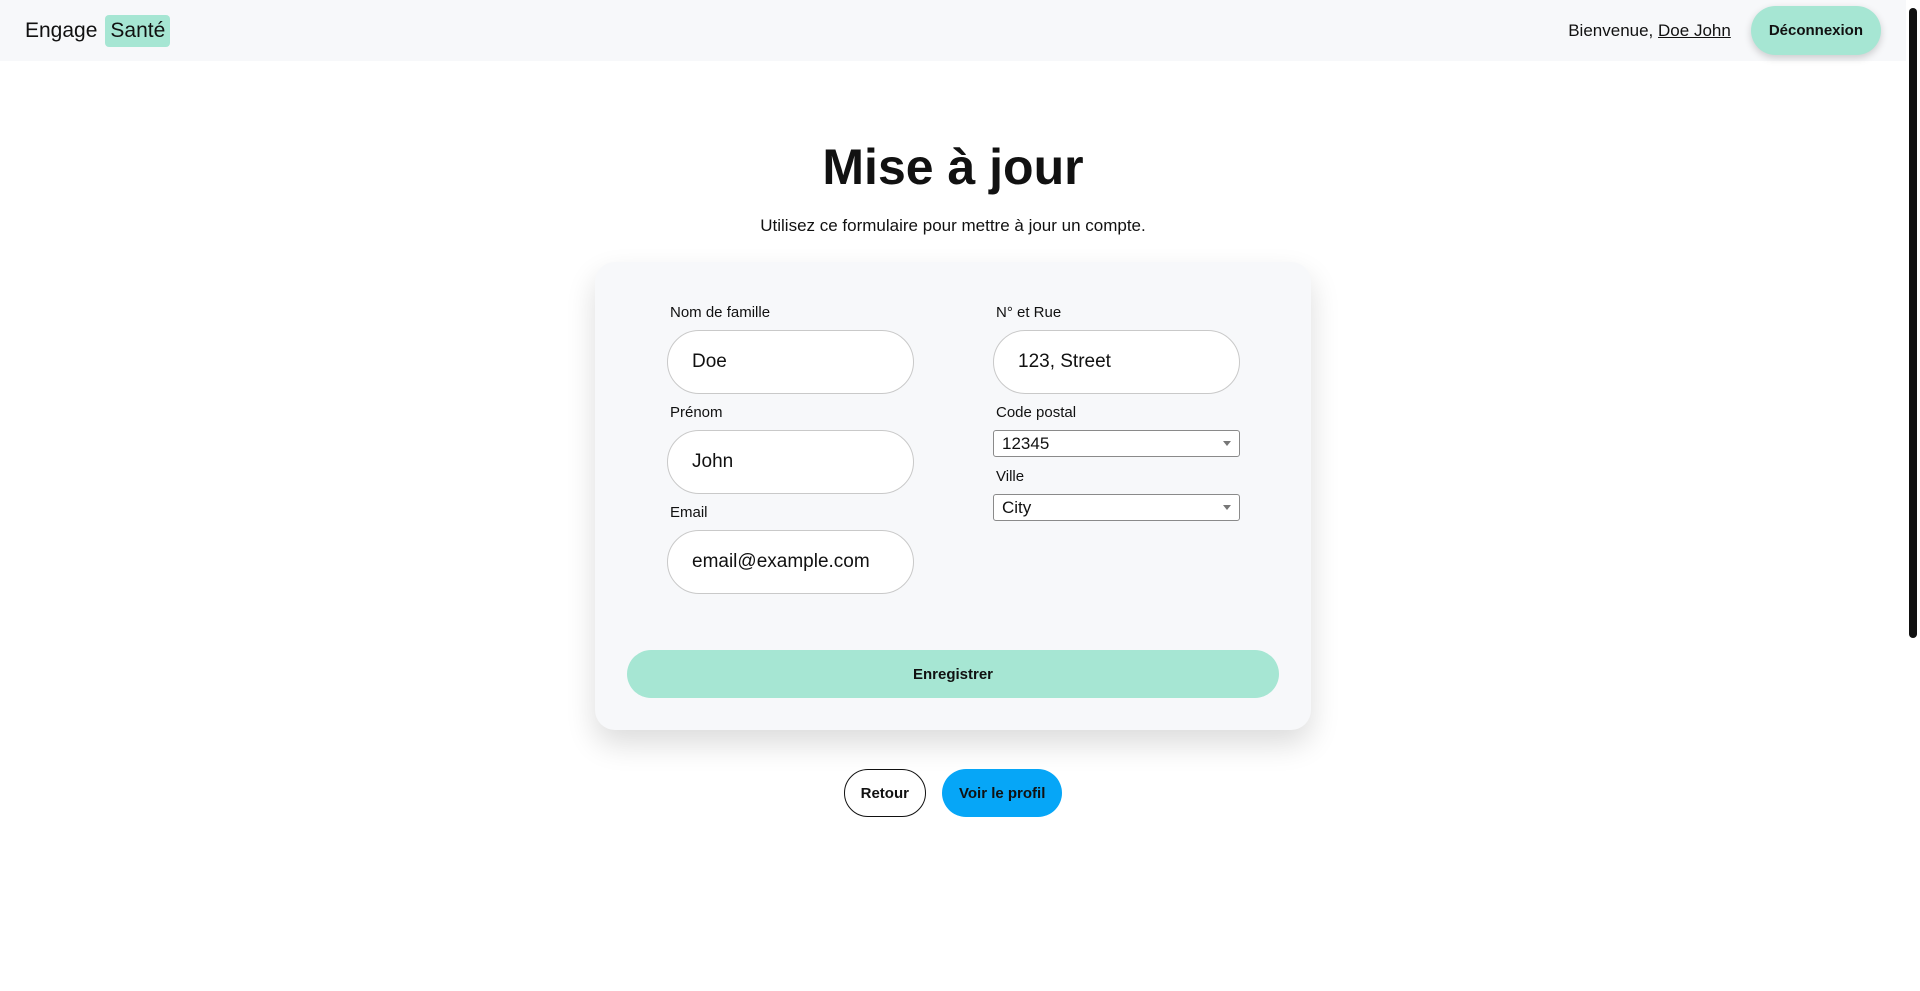 This screenshot has width=1920, height=991. Describe the element at coordinates (696, 412) in the screenshot. I see `first-name-label: Prénom` at that location.